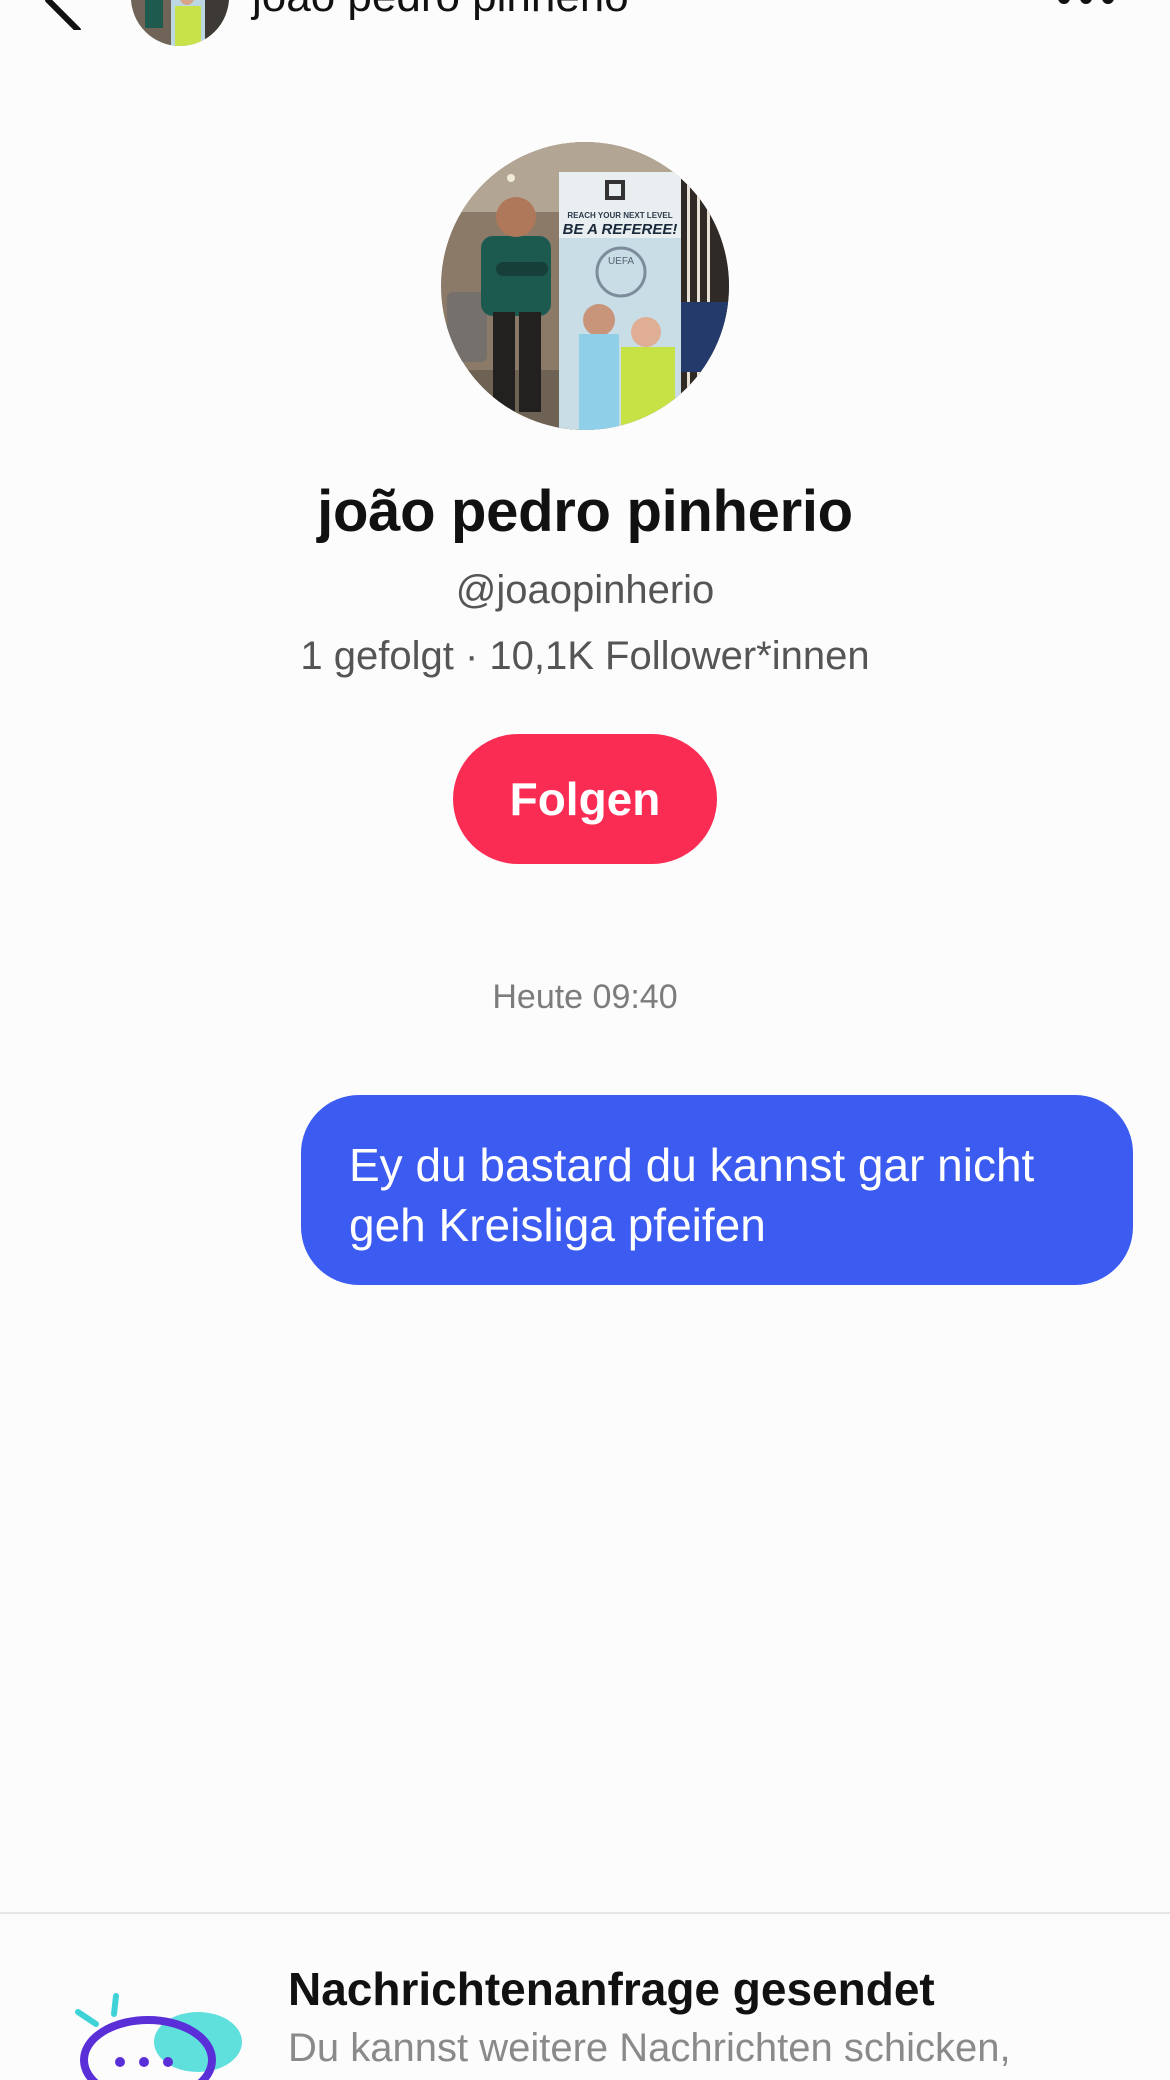 This screenshot has height=2080, width=1170. What do you see at coordinates (1086, 5) in the screenshot?
I see `more-horizontal-icon` at bounding box center [1086, 5].